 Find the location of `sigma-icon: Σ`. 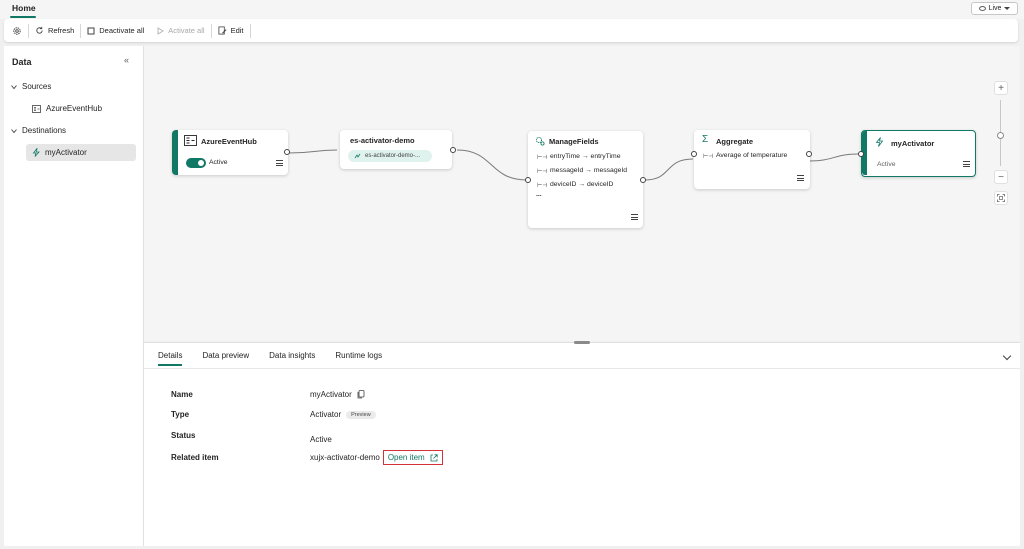

sigma-icon: Σ is located at coordinates (705, 139).